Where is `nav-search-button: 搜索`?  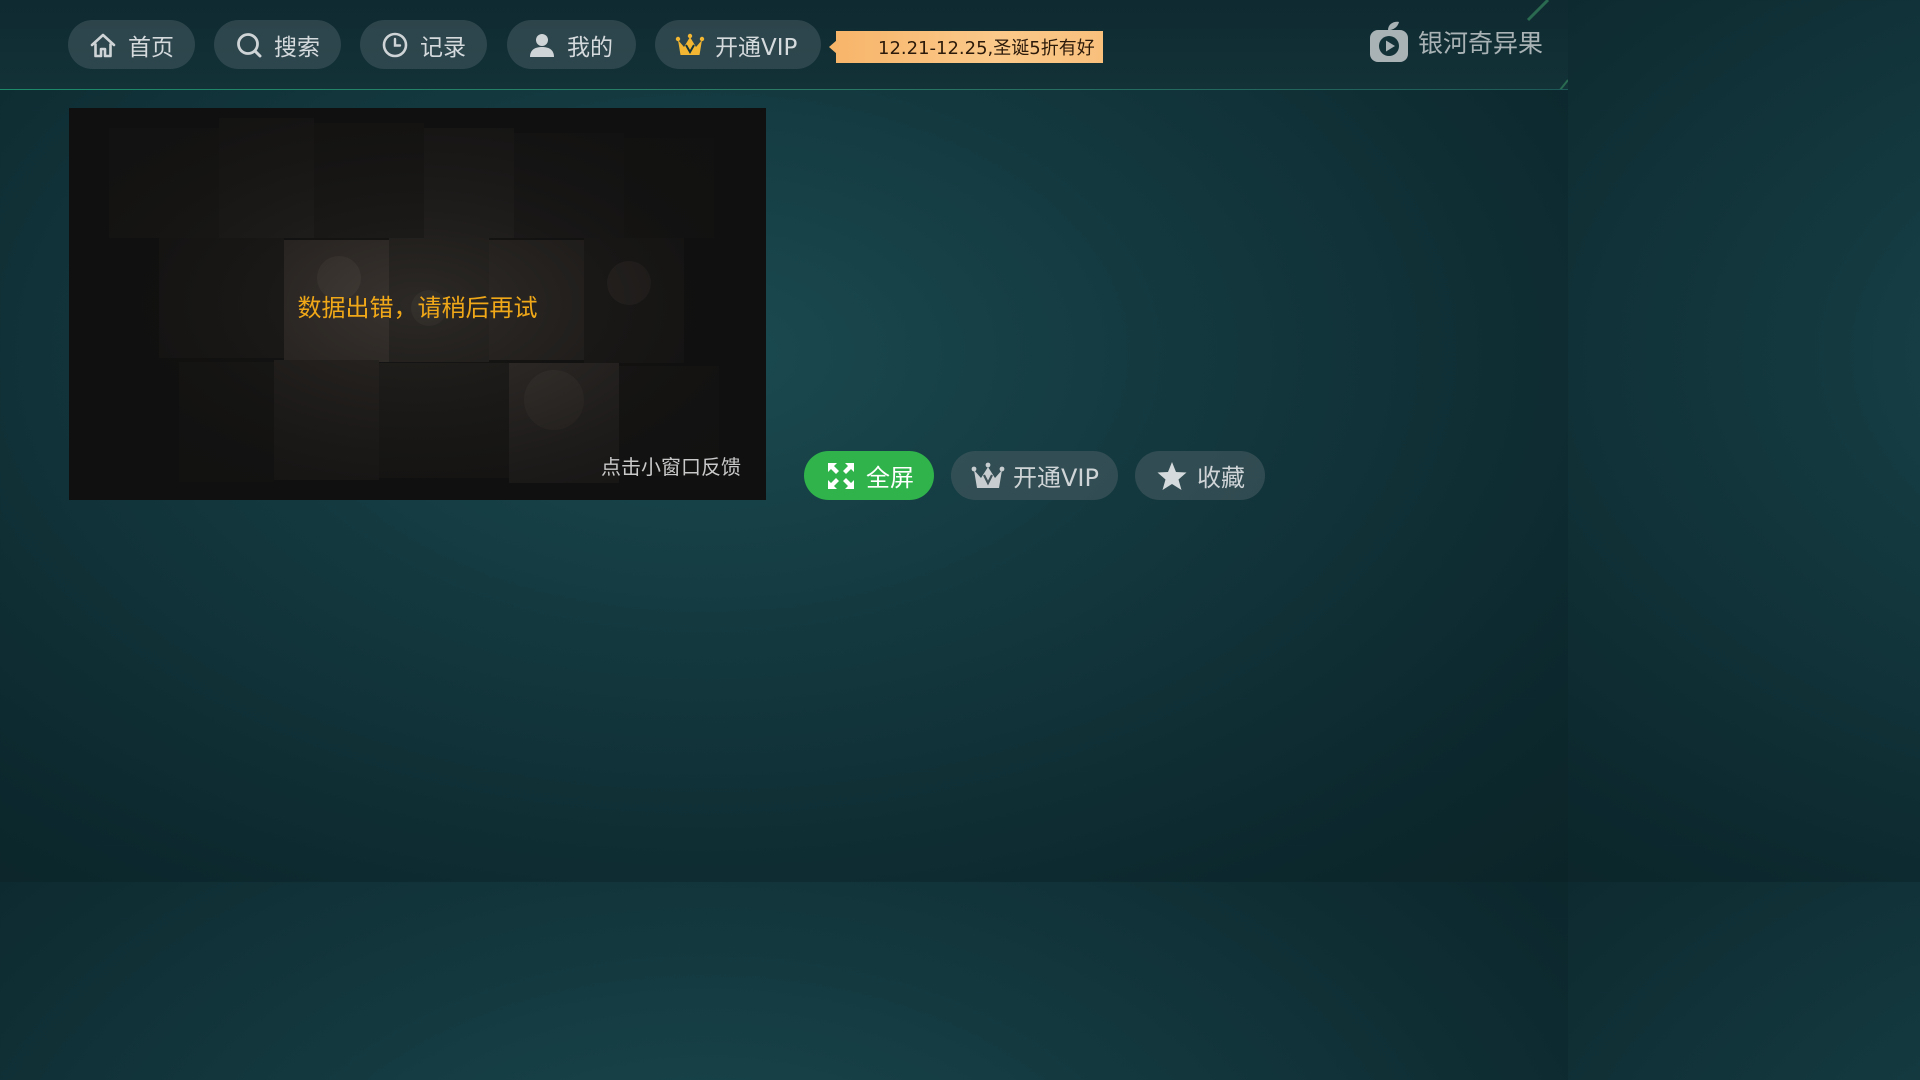
nav-search-button: 搜索 is located at coordinates (277, 44).